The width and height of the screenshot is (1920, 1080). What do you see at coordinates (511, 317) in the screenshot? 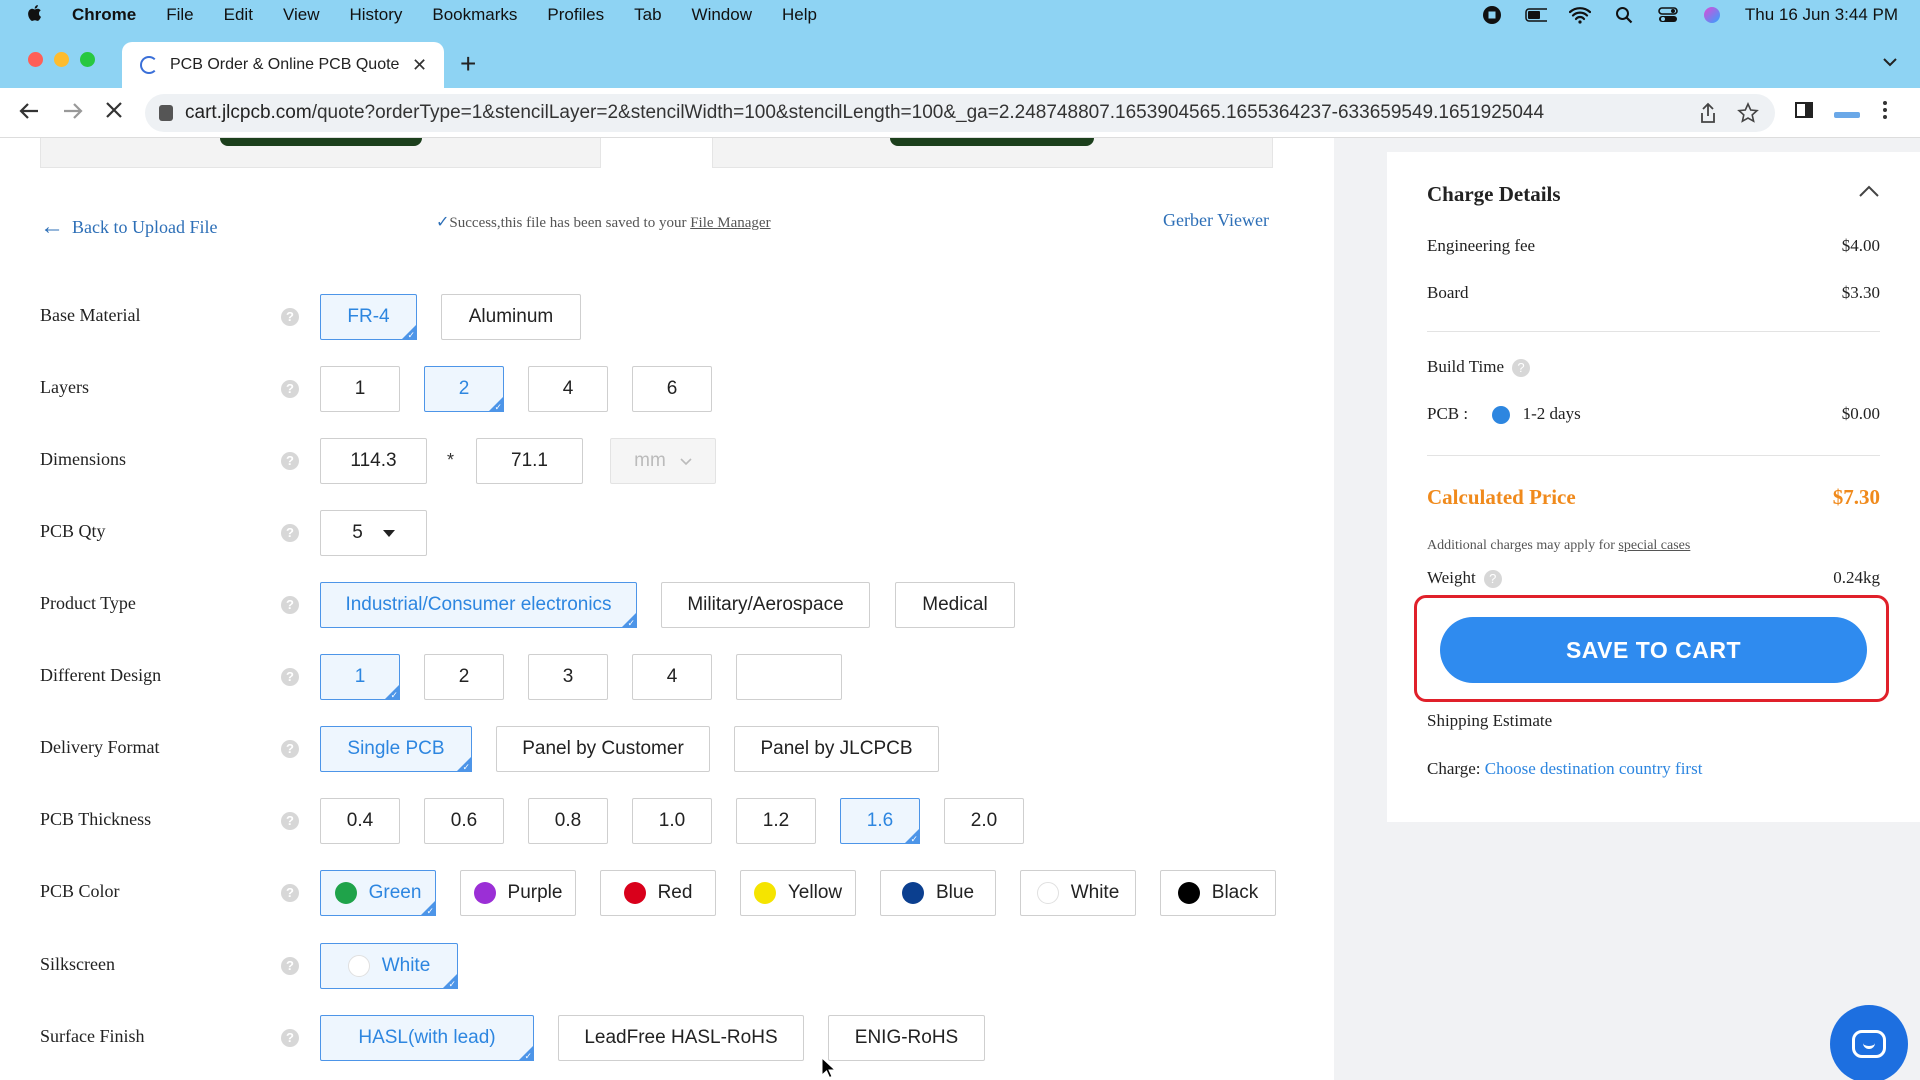
I see `base-material-aluminum: Aluminum` at bounding box center [511, 317].